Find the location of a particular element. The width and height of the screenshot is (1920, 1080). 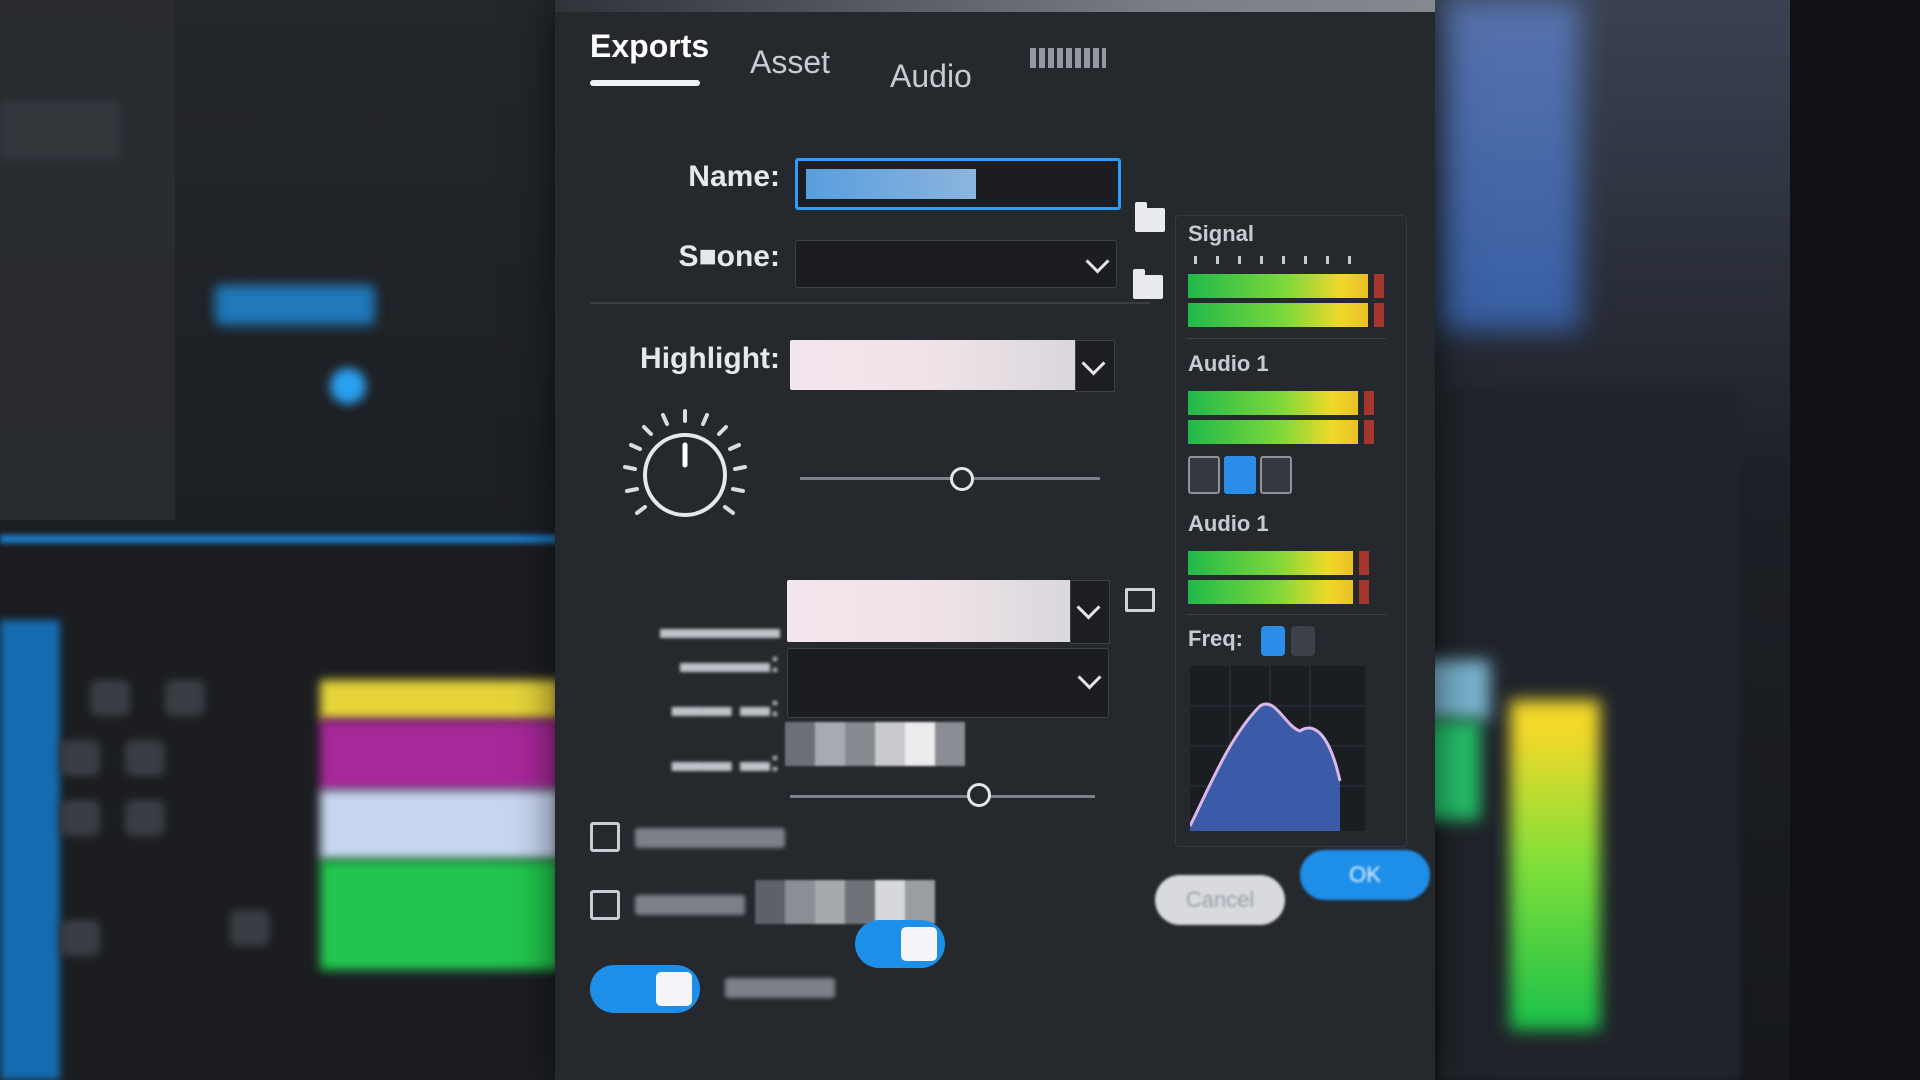

tab-asset: Asset is located at coordinates (790, 62).